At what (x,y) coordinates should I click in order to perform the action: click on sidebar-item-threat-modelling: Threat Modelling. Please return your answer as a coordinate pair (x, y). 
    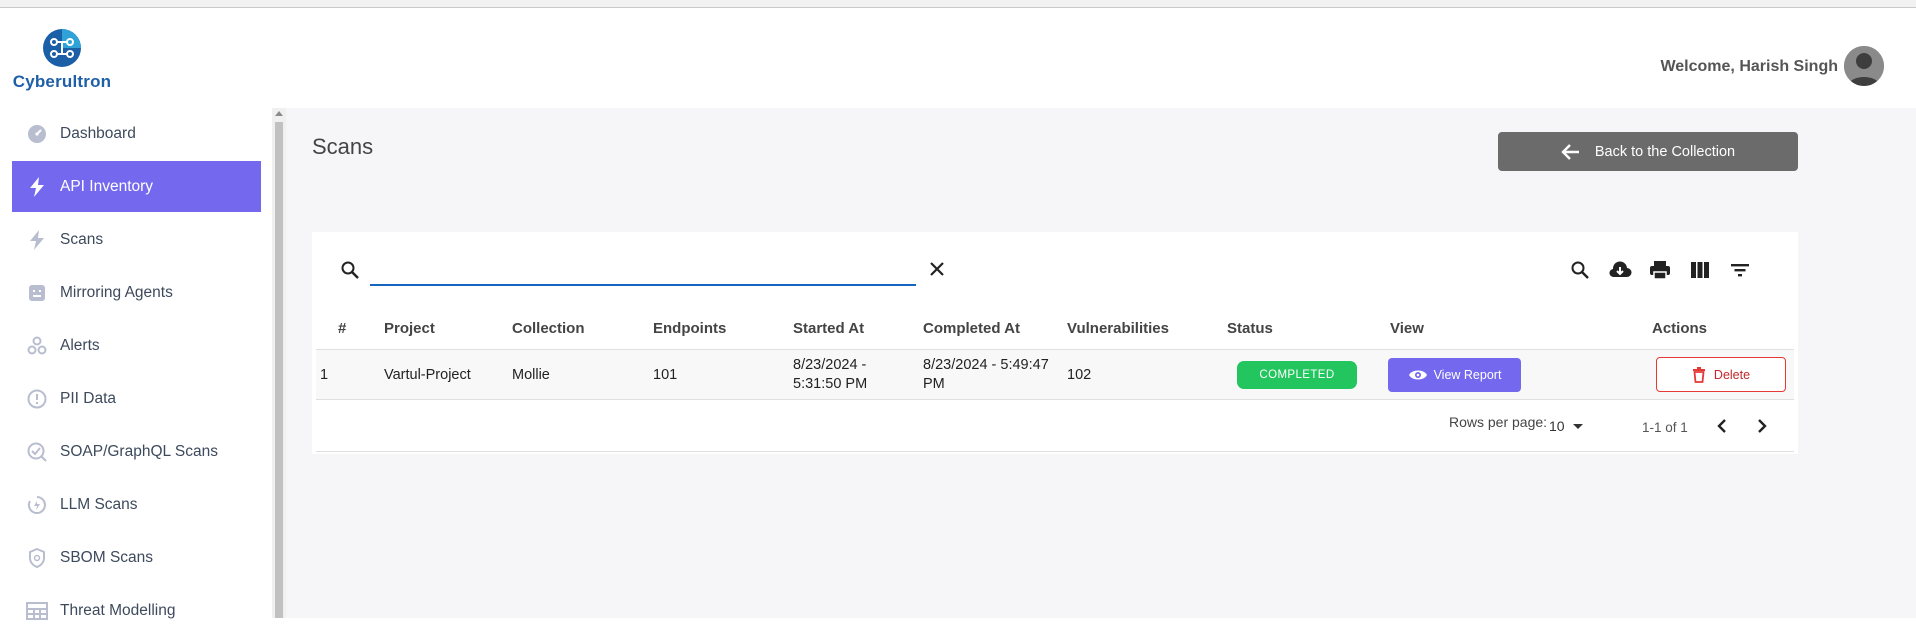
    Looking at the image, I should click on (136, 610).